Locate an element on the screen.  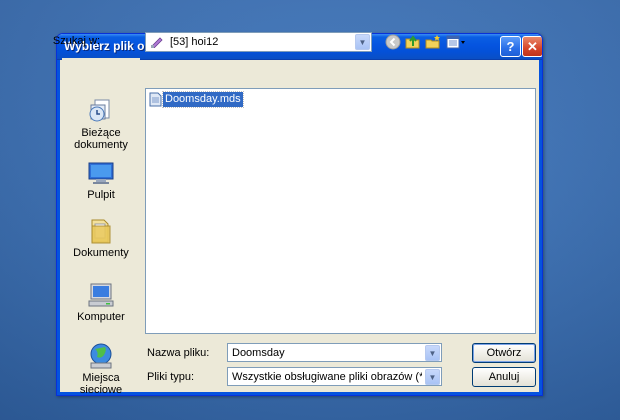
place-documents: Dokumenty is located at coordinates (101, 237).